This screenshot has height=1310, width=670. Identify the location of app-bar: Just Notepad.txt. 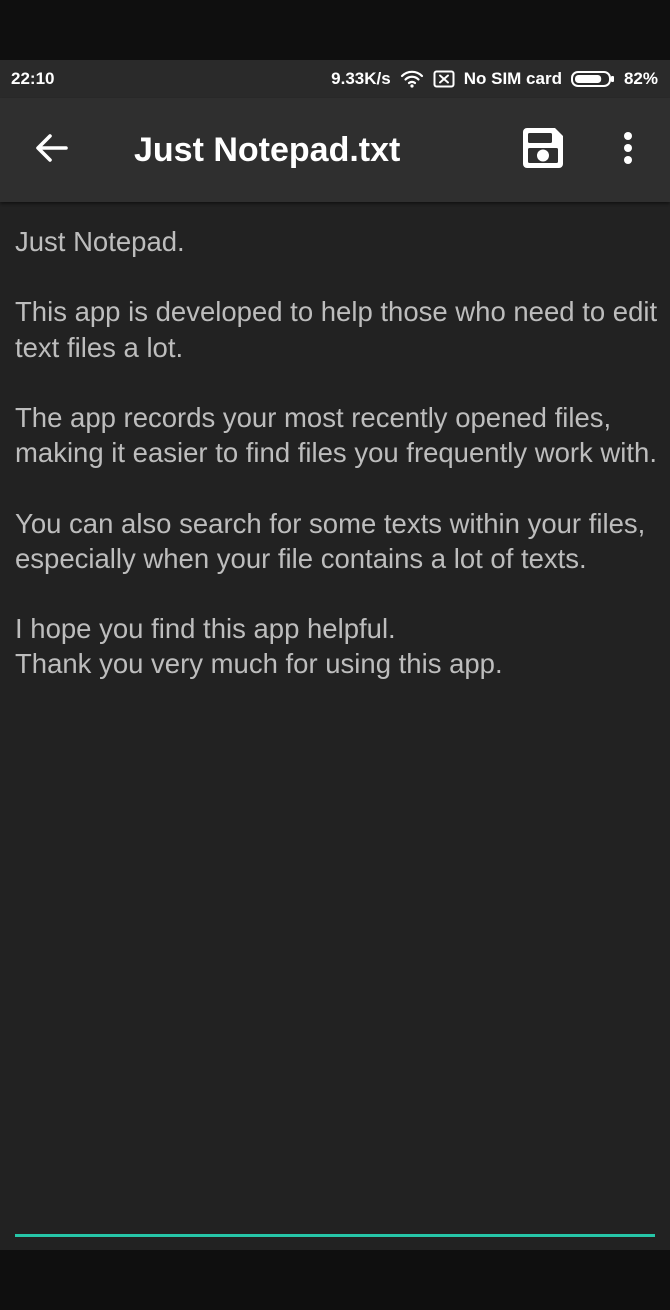
(335, 150).